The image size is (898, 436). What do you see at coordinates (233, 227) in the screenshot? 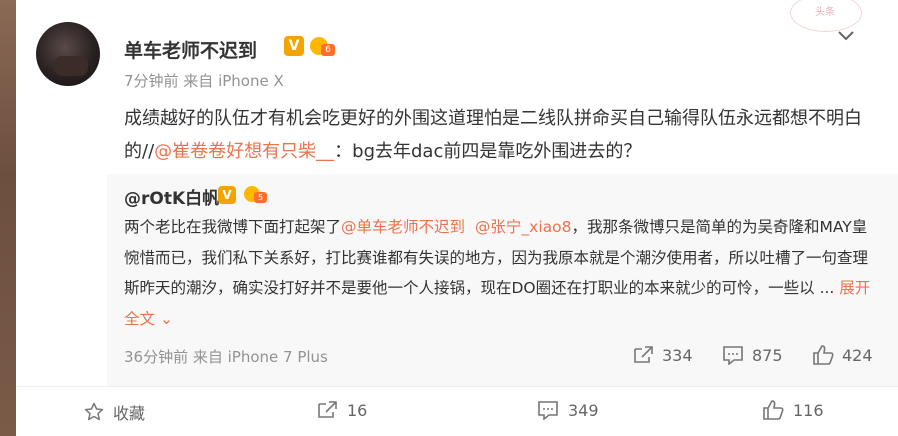
I see `repost-text-part1: 两个老比在我微博下面打起架了` at bounding box center [233, 227].